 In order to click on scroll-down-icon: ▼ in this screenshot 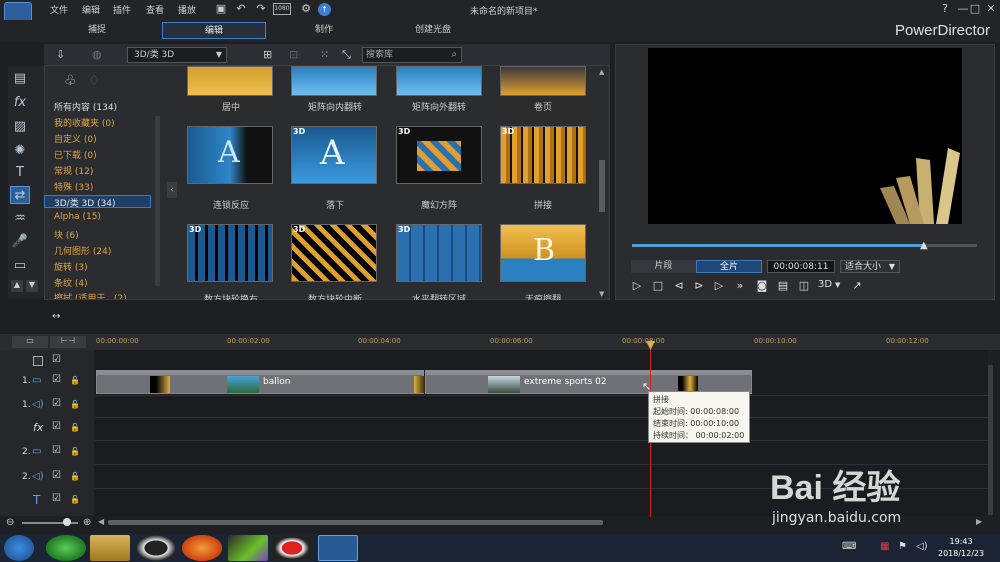, I will do `click(601, 294)`.